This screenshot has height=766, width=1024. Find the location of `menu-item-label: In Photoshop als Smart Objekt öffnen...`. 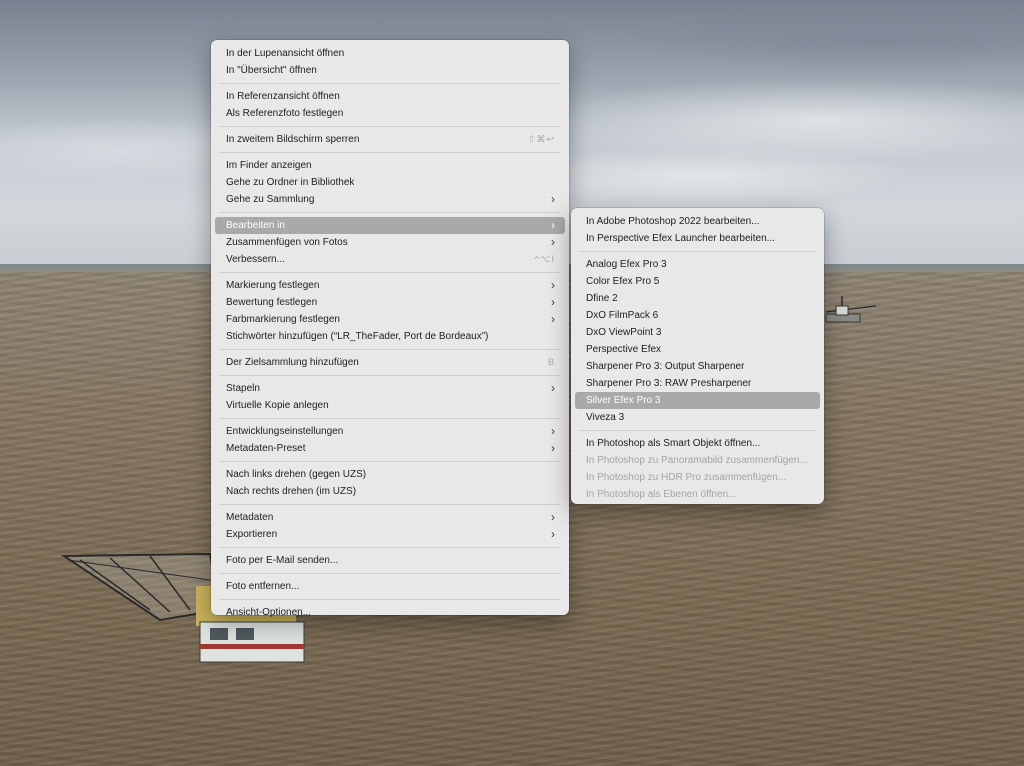

menu-item-label: In Photoshop als Smart Objekt öffnen... is located at coordinates (673, 443).